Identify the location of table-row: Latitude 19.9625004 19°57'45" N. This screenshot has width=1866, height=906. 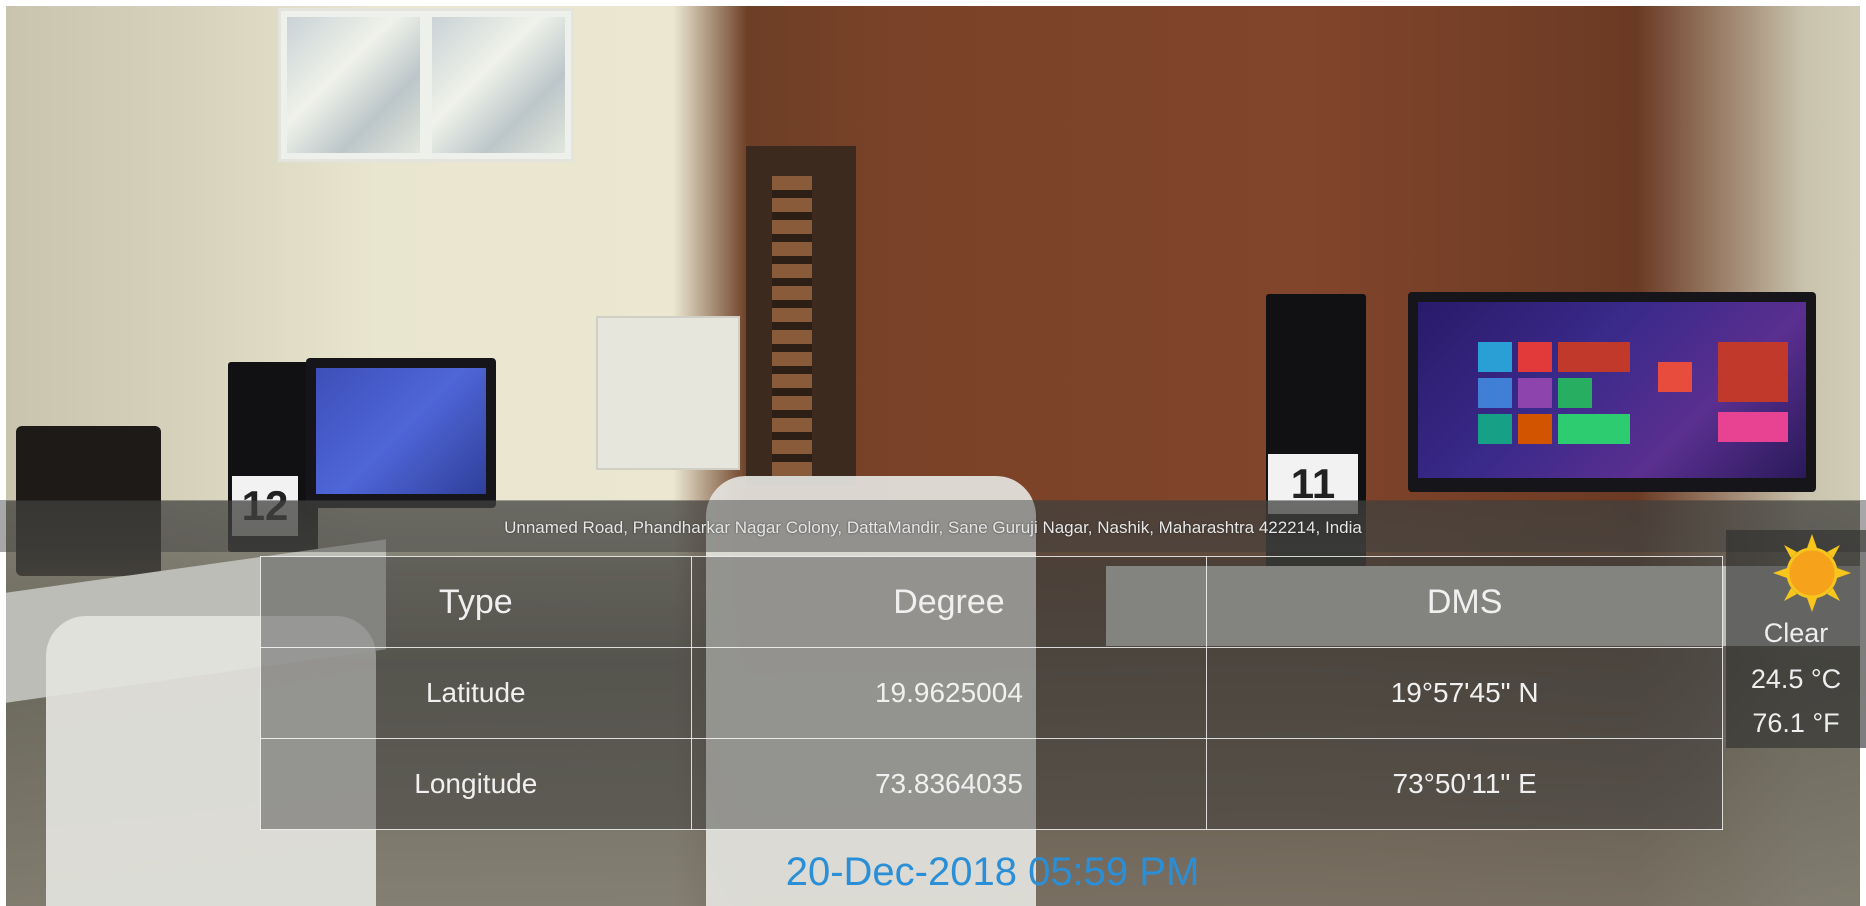
(991, 693).